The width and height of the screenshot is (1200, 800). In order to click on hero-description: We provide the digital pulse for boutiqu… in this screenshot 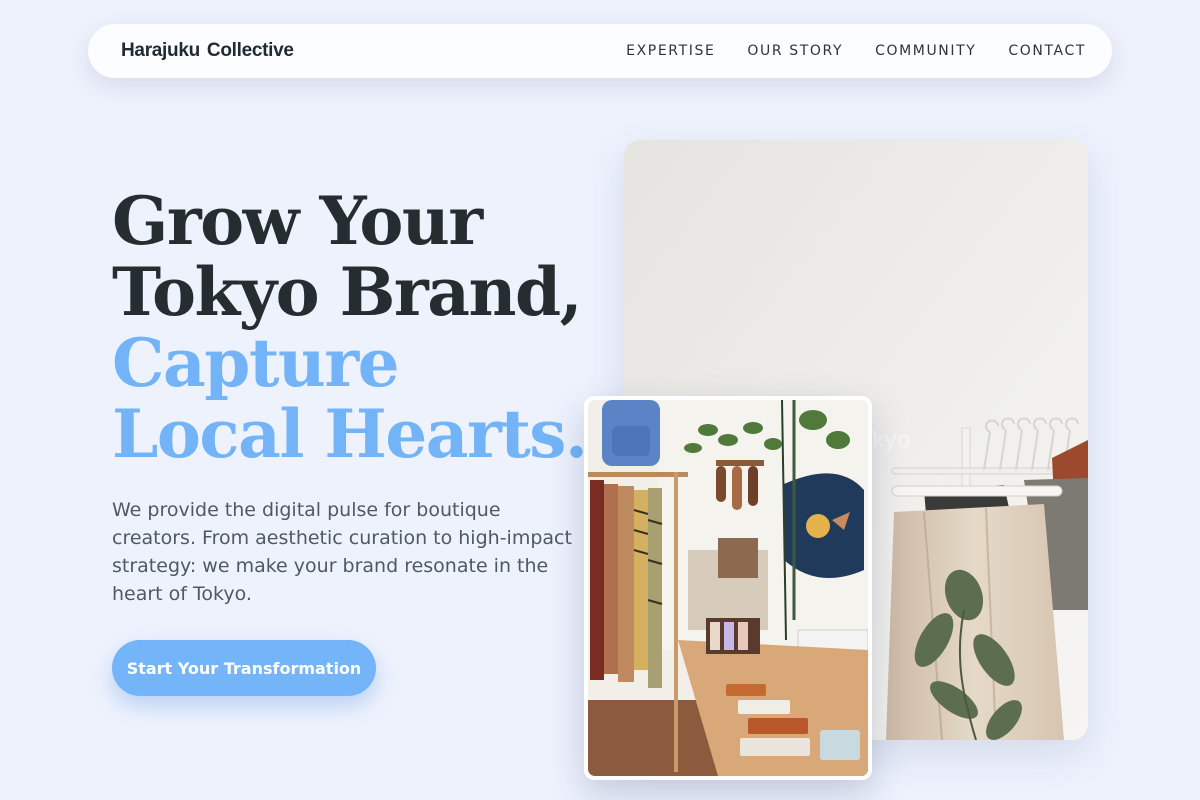, I will do `click(342, 552)`.